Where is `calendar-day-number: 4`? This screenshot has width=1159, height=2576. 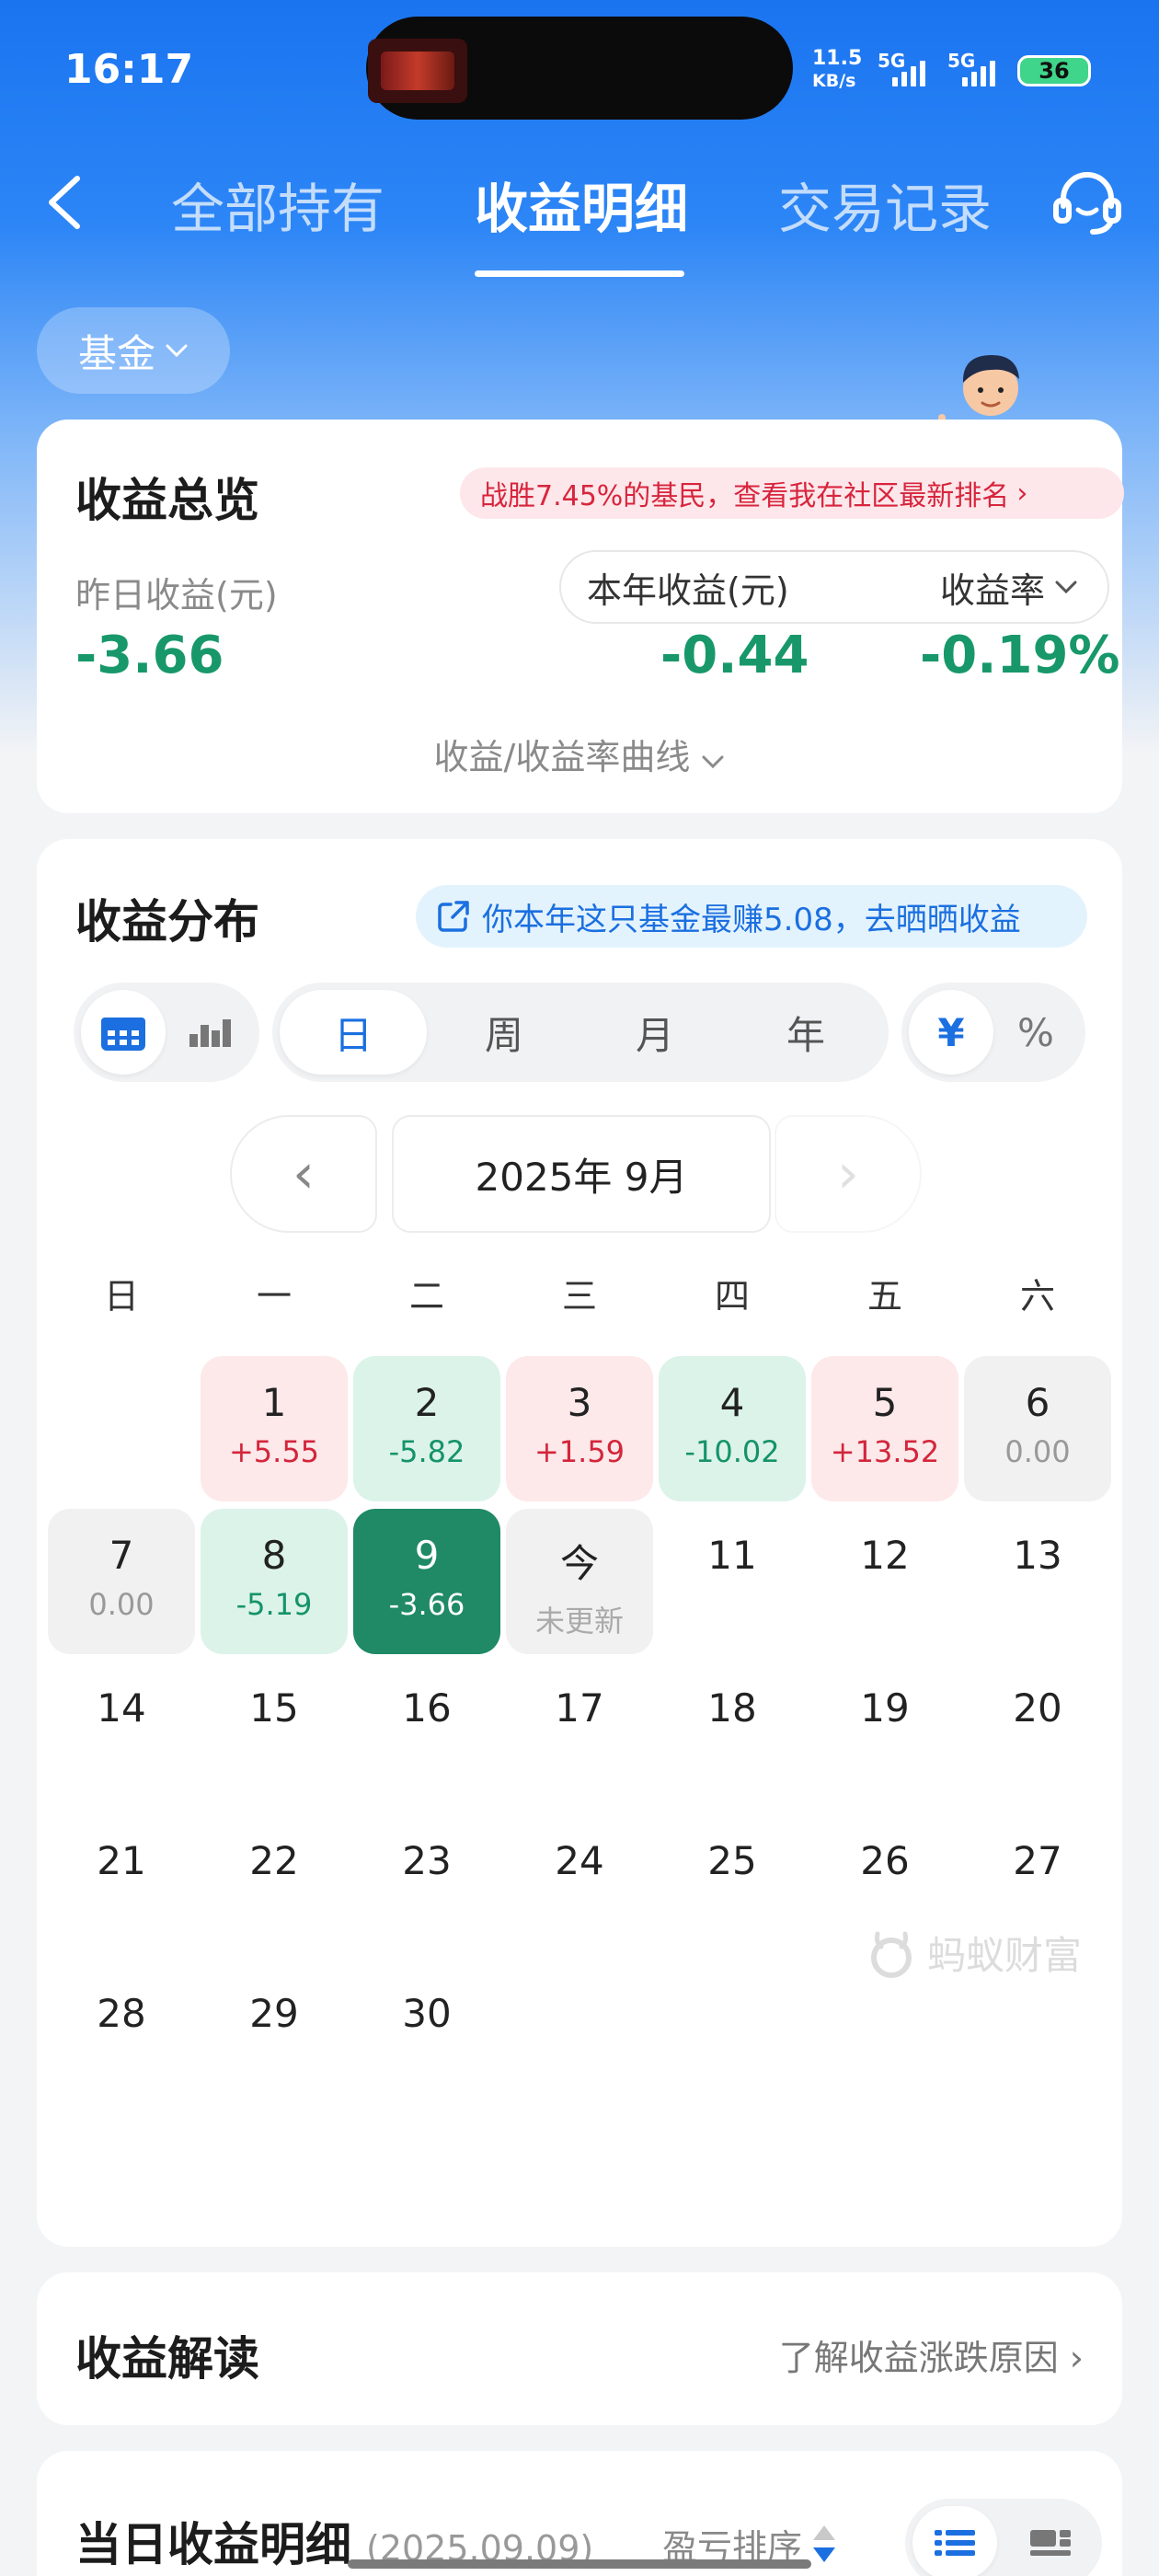 calendar-day-number: 4 is located at coordinates (732, 1402).